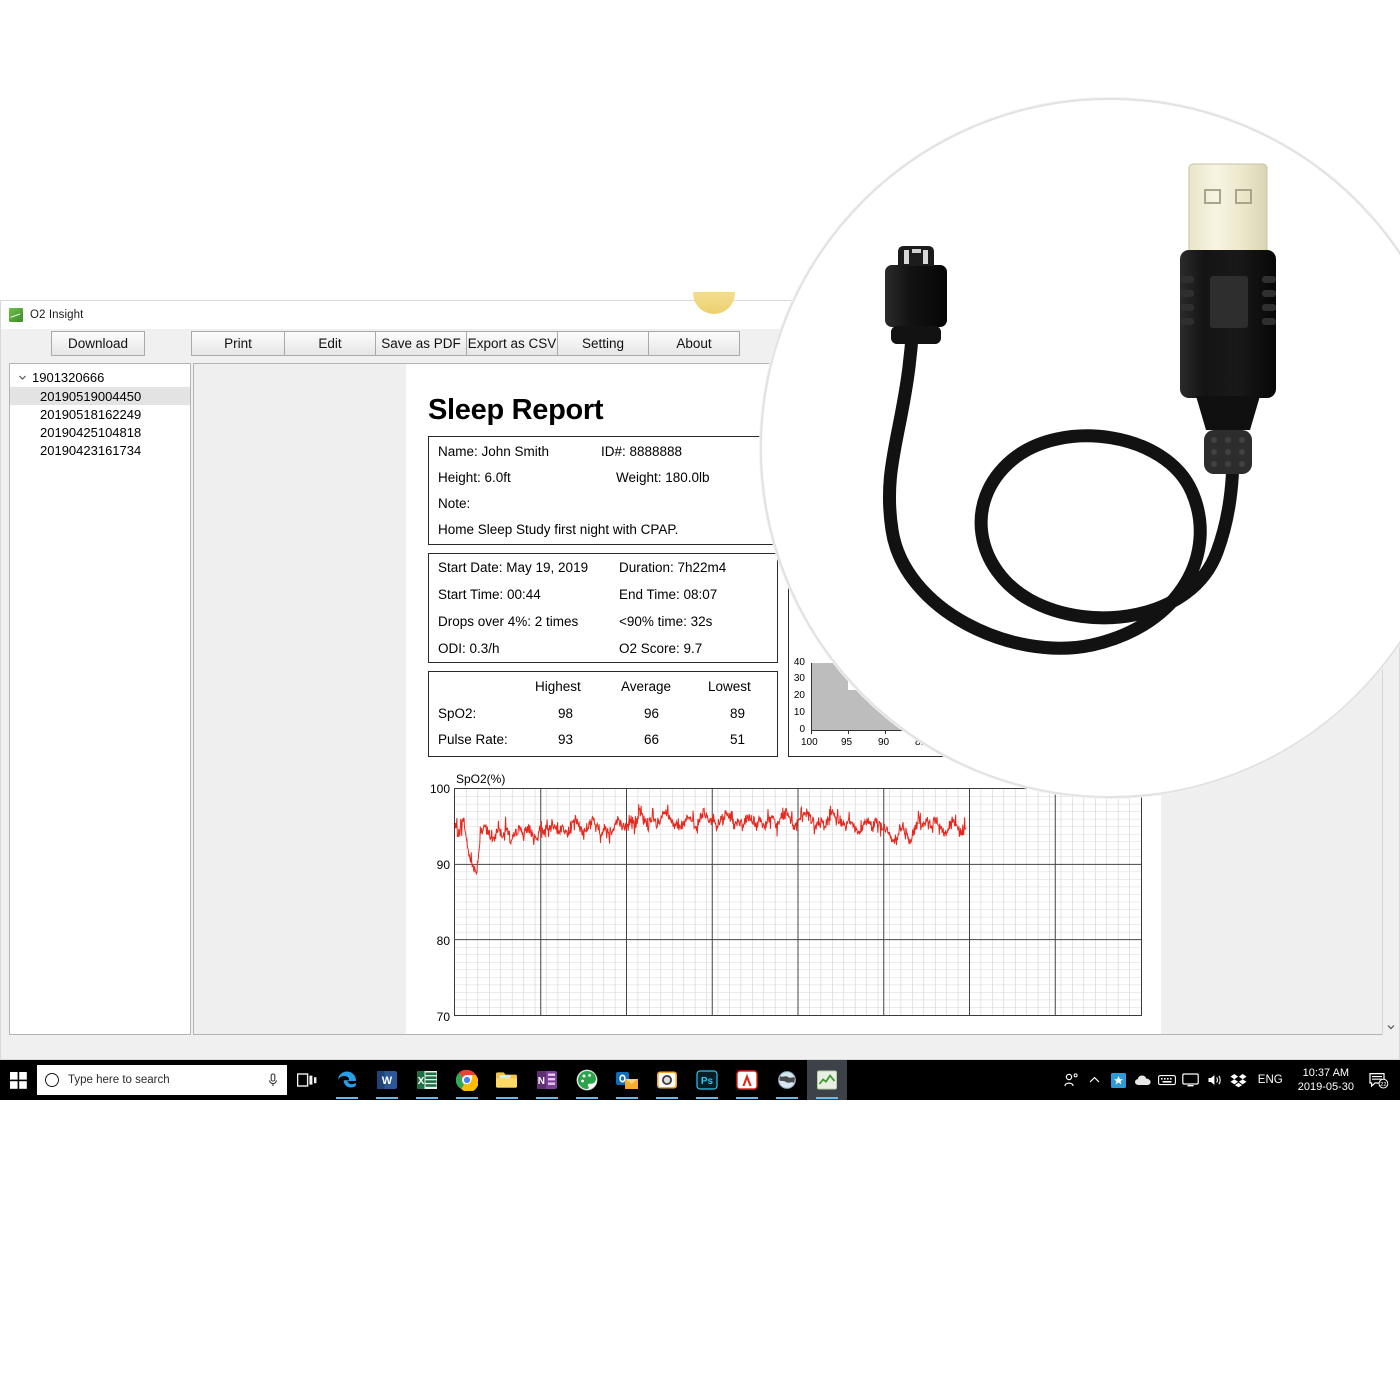  What do you see at coordinates (1191, 1080) in the screenshot?
I see `display-icon` at bounding box center [1191, 1080].